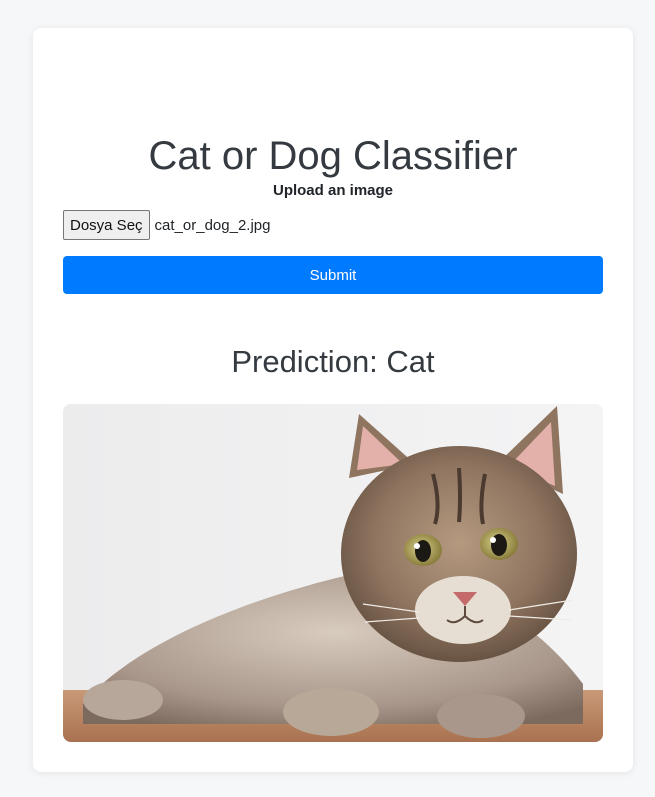 The height and width of the screenshot is (797, 655). I want to click on file-input: Dosya Seç cat_or_dog_2.jpg, so click(166, 225).